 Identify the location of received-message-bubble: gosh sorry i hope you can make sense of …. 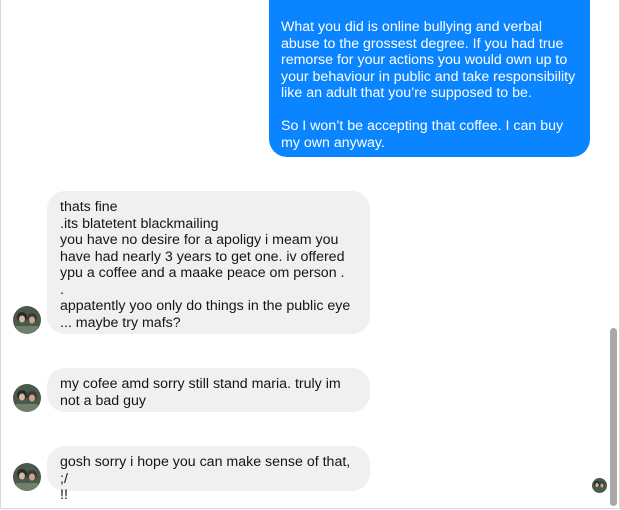
(208, 474).